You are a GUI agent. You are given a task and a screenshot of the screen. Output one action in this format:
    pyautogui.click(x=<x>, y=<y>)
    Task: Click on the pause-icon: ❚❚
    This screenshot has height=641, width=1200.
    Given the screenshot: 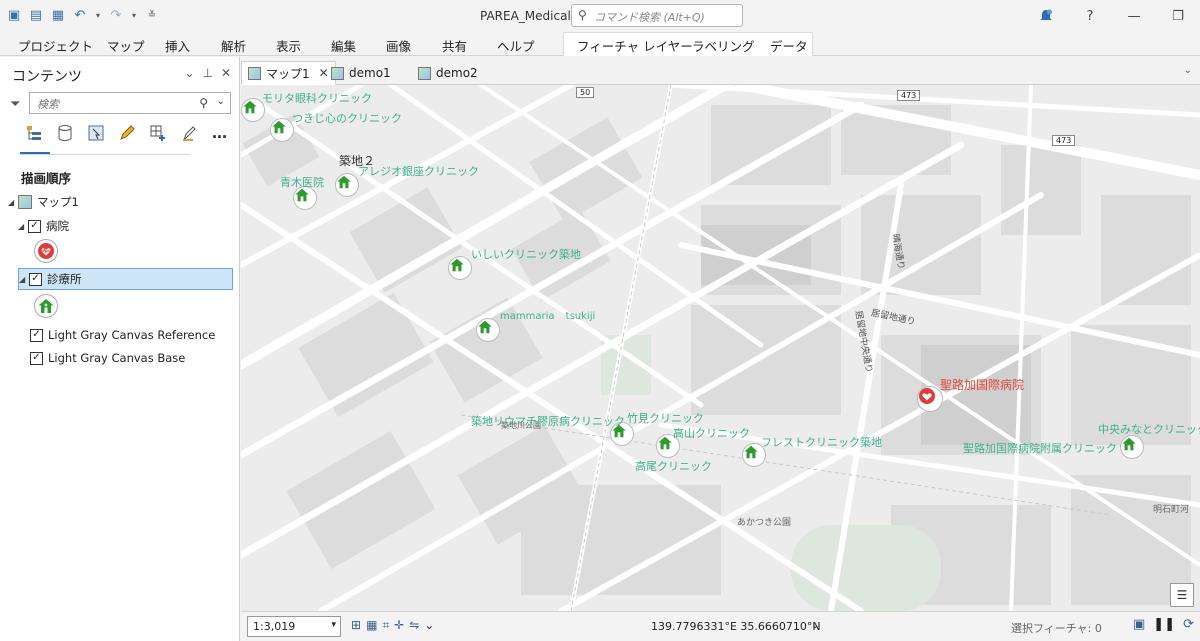 What is the action you would take?
    pyautogui.click(x=1164, y=624)
    